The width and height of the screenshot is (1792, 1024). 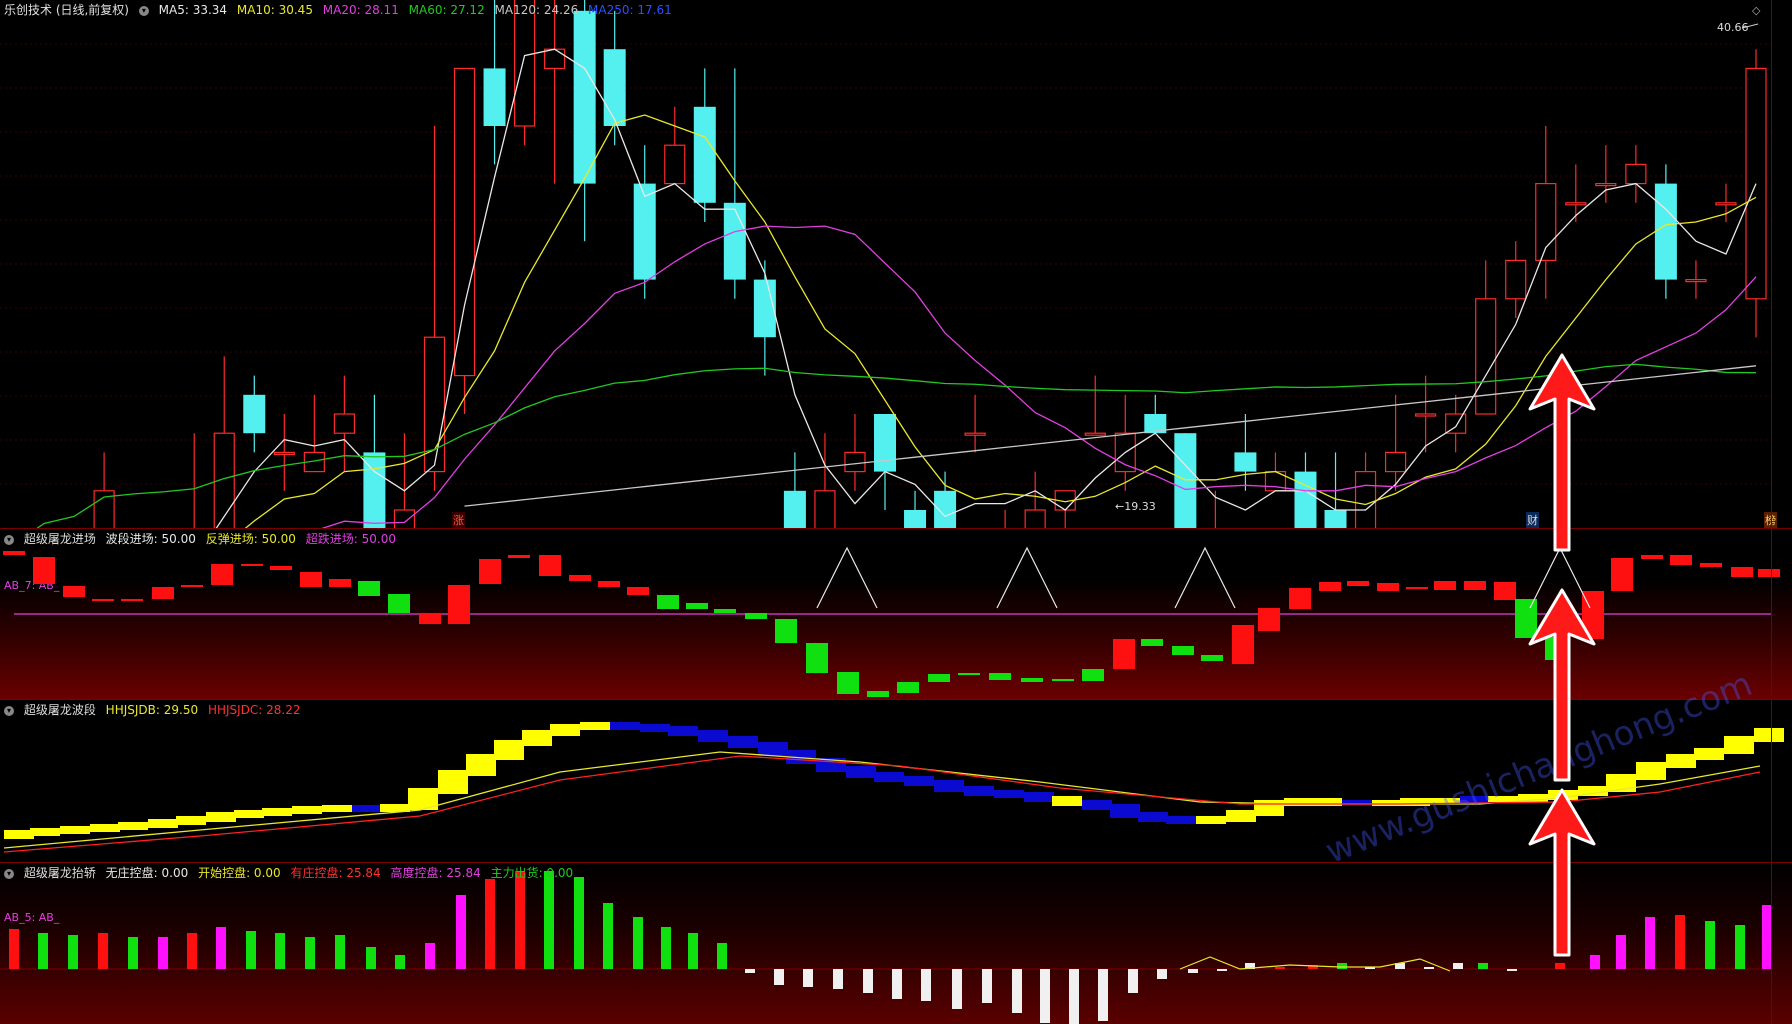 What do you see at coordinates (254, 710) in the screenshot?
I see `hhjsjdc-value: HHJSJDC: 28.22` at bounding box center [254, 710].